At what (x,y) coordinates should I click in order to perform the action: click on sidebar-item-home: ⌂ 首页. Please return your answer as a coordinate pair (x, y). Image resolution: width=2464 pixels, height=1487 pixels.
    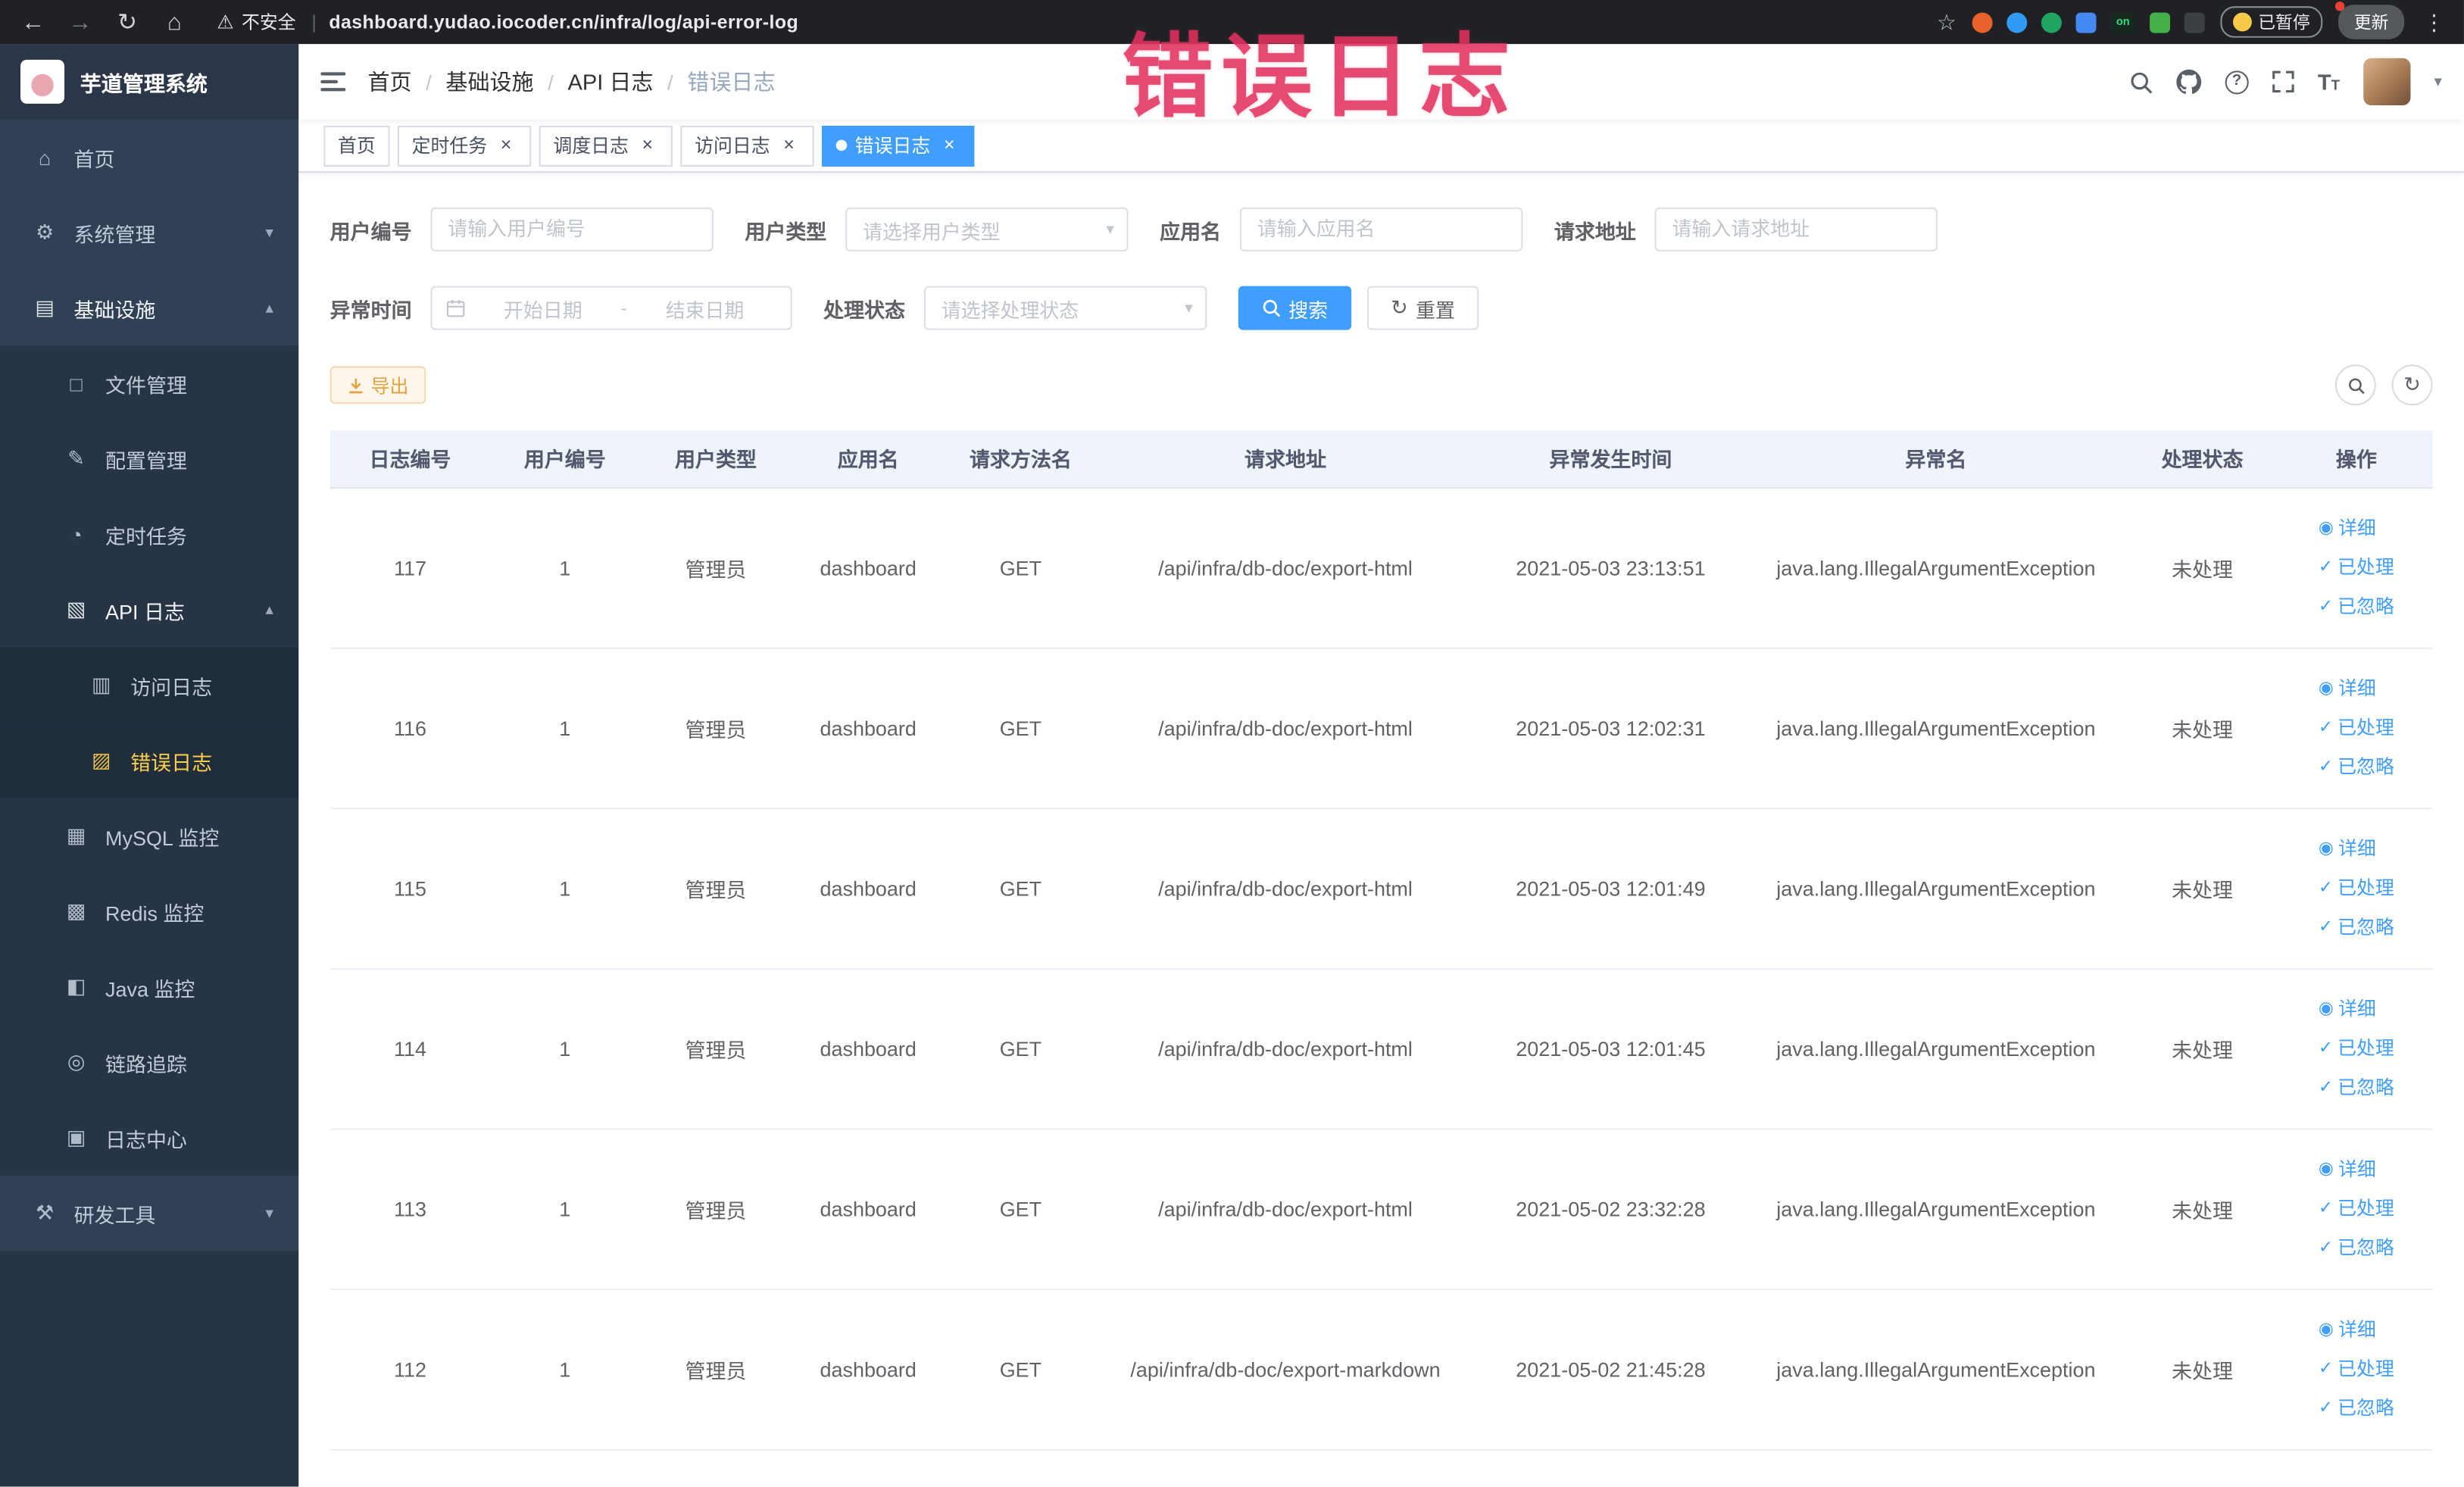
    Looking at the image, I should click on (149, 157).